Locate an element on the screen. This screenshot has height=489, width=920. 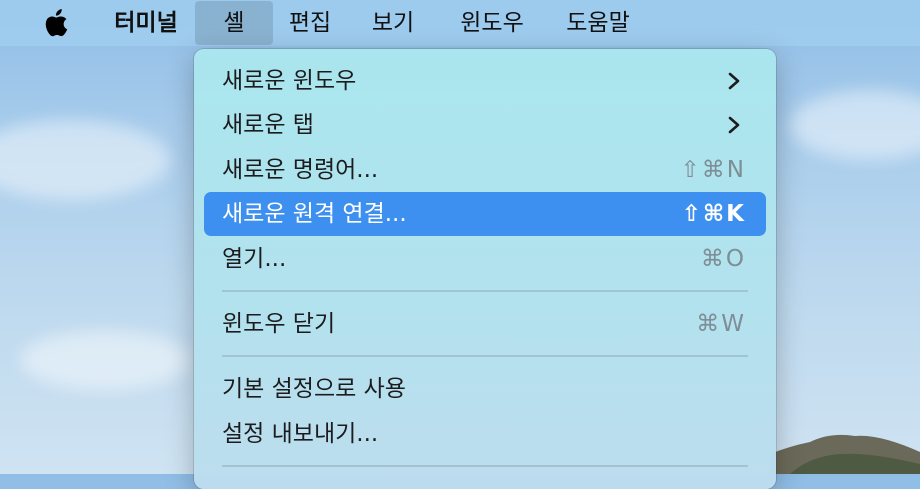
apple-icon is located at coordinates (57, 24).